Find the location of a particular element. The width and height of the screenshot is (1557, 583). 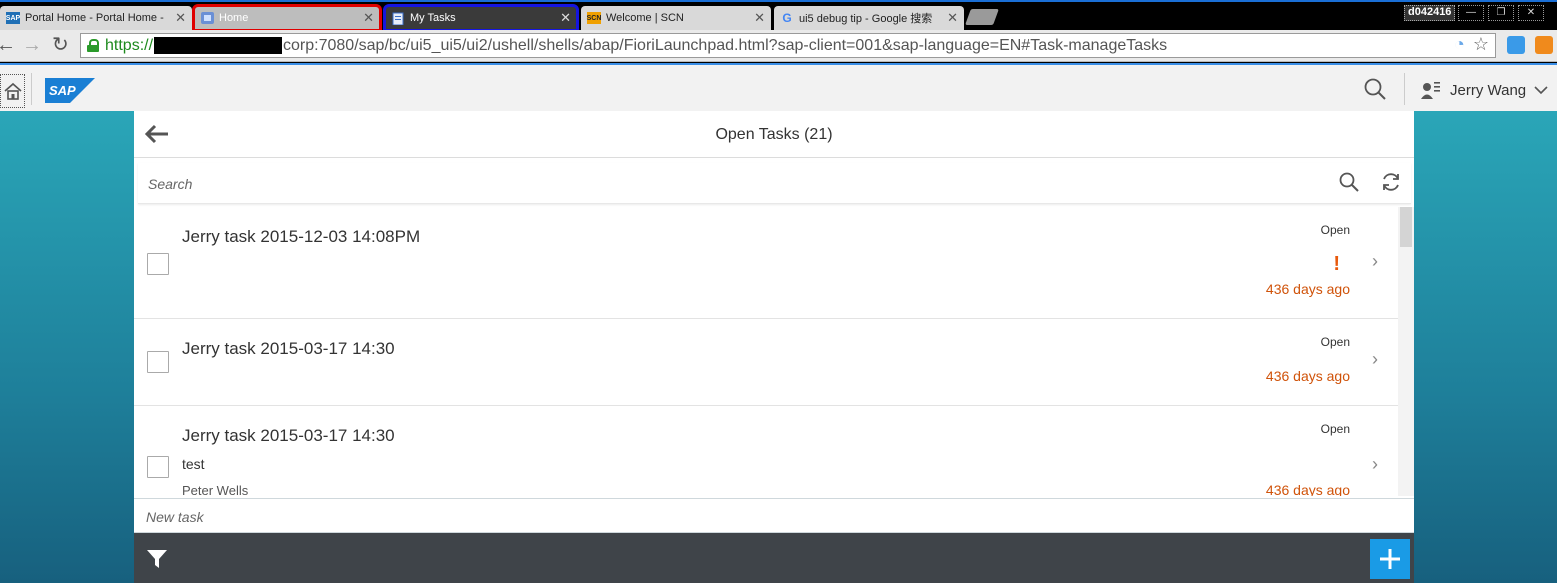

url-scheme: https:// is located at coordinates (129, 45).